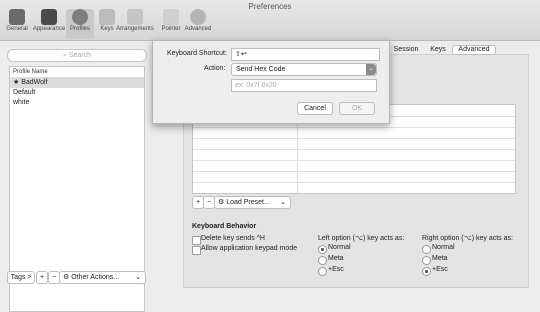 This screenshot has height=312, width=540. What do you see at coordinates (80, 17) in the screenshot?
I see `person-icon` at bounding box center [80, 17].